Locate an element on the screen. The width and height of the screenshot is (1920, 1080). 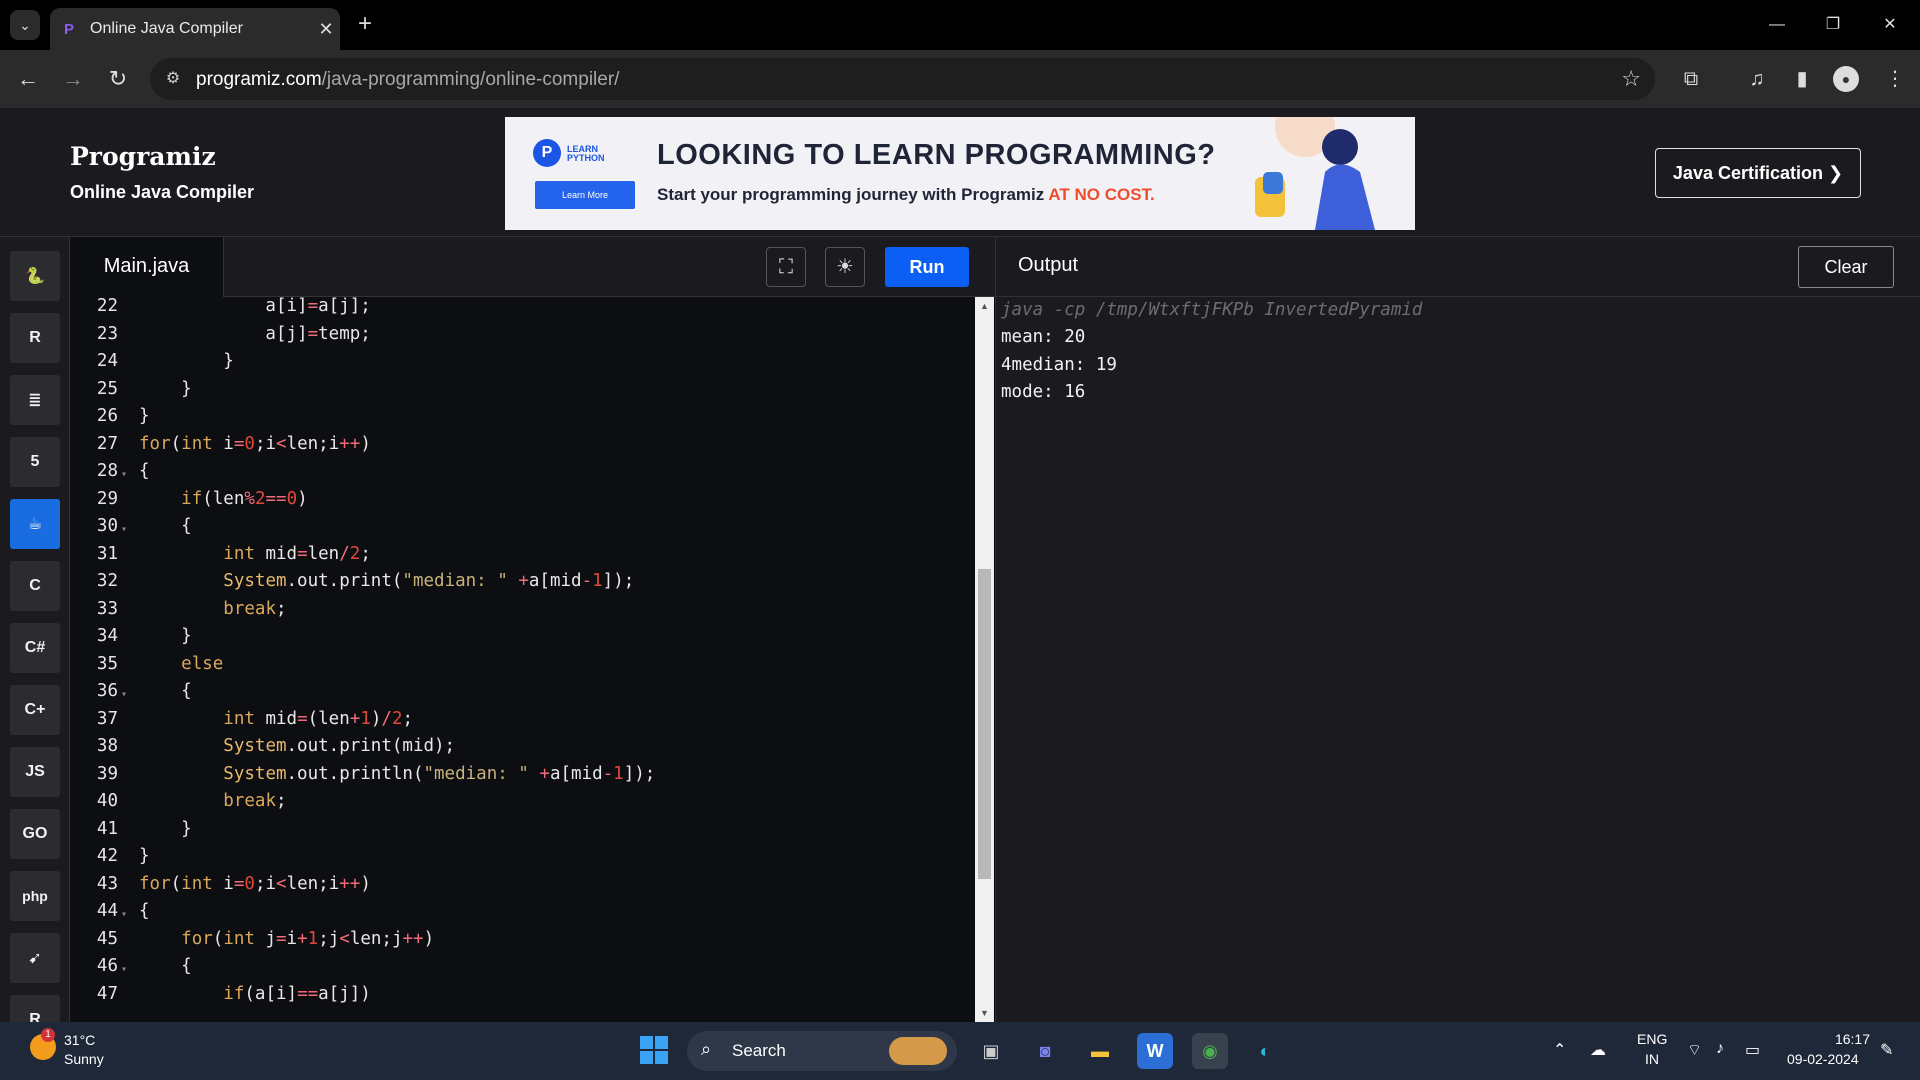
back-button: ← is located at coordinates (28, 79).